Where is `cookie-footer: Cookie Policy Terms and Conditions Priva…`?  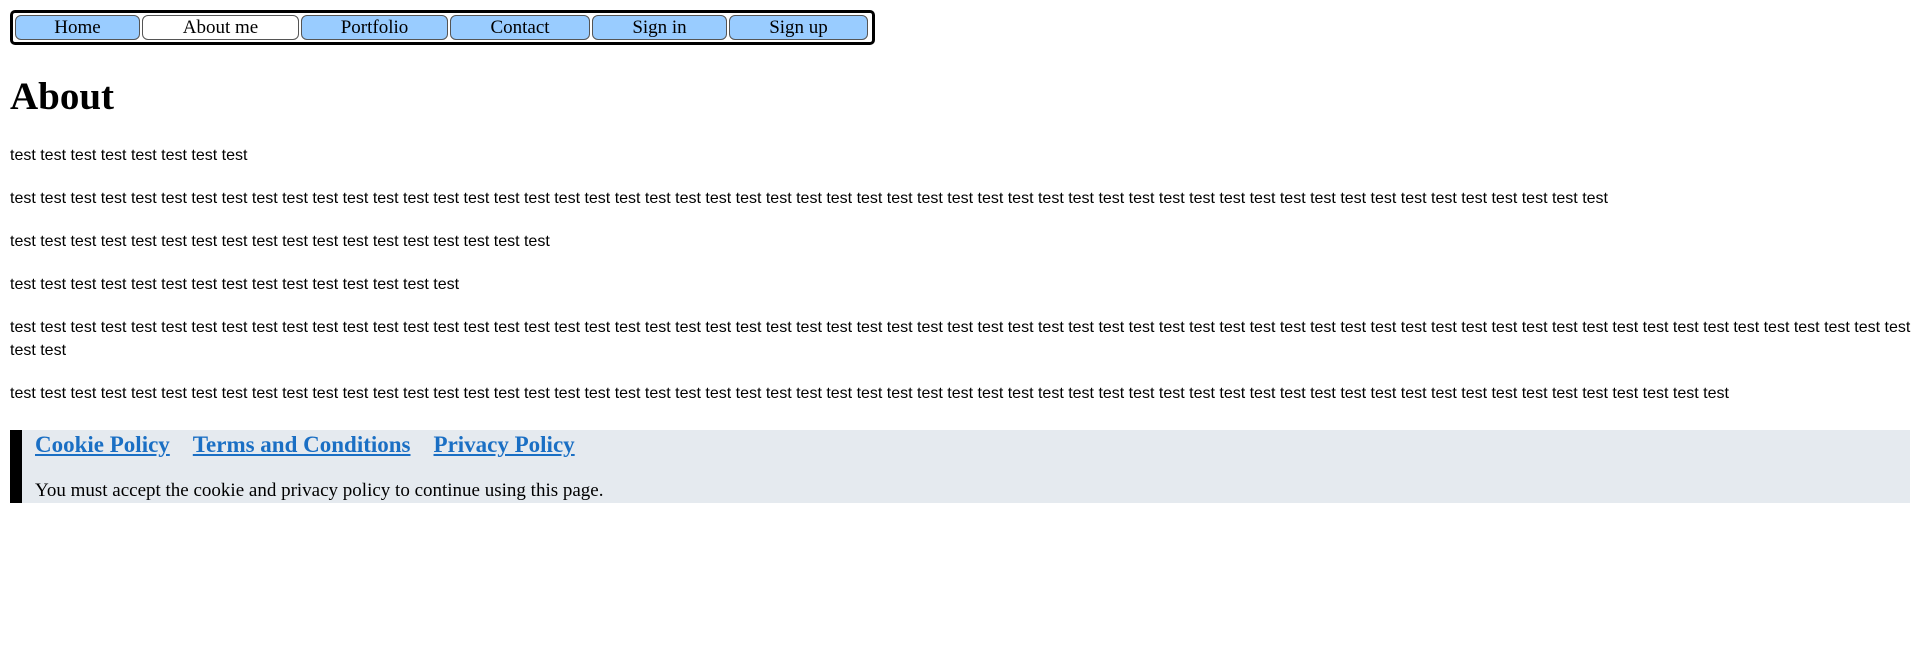 cookie-footer: Cookie Policy Terms and Conditions Priva… is located at coordinates (960, 466).